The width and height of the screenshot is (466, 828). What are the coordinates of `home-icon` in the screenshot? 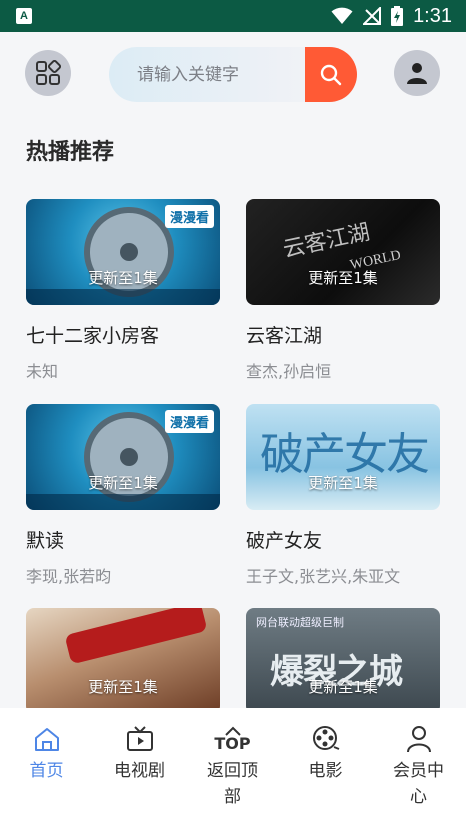 It's located at (46, 739).